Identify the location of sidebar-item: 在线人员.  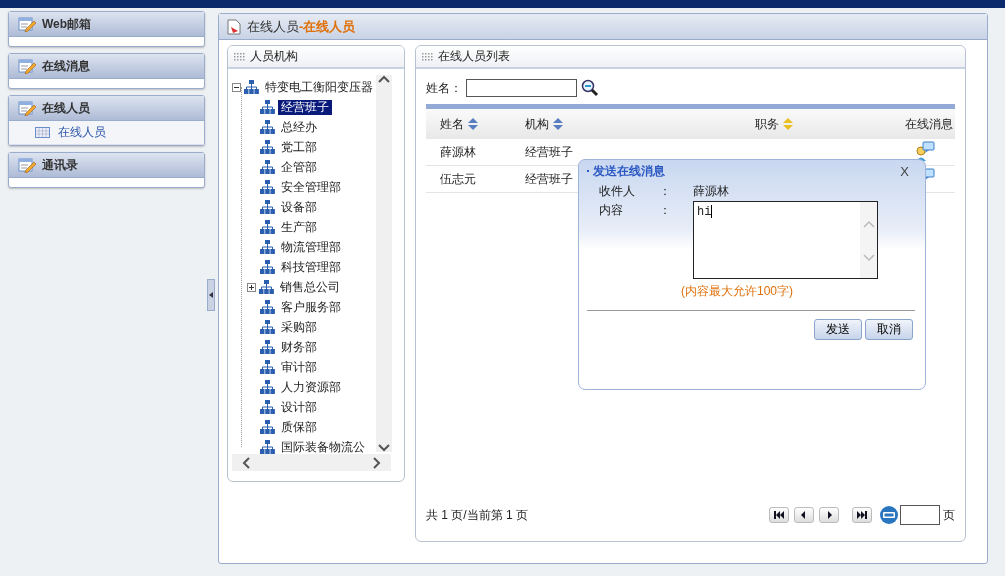
(106, 133).